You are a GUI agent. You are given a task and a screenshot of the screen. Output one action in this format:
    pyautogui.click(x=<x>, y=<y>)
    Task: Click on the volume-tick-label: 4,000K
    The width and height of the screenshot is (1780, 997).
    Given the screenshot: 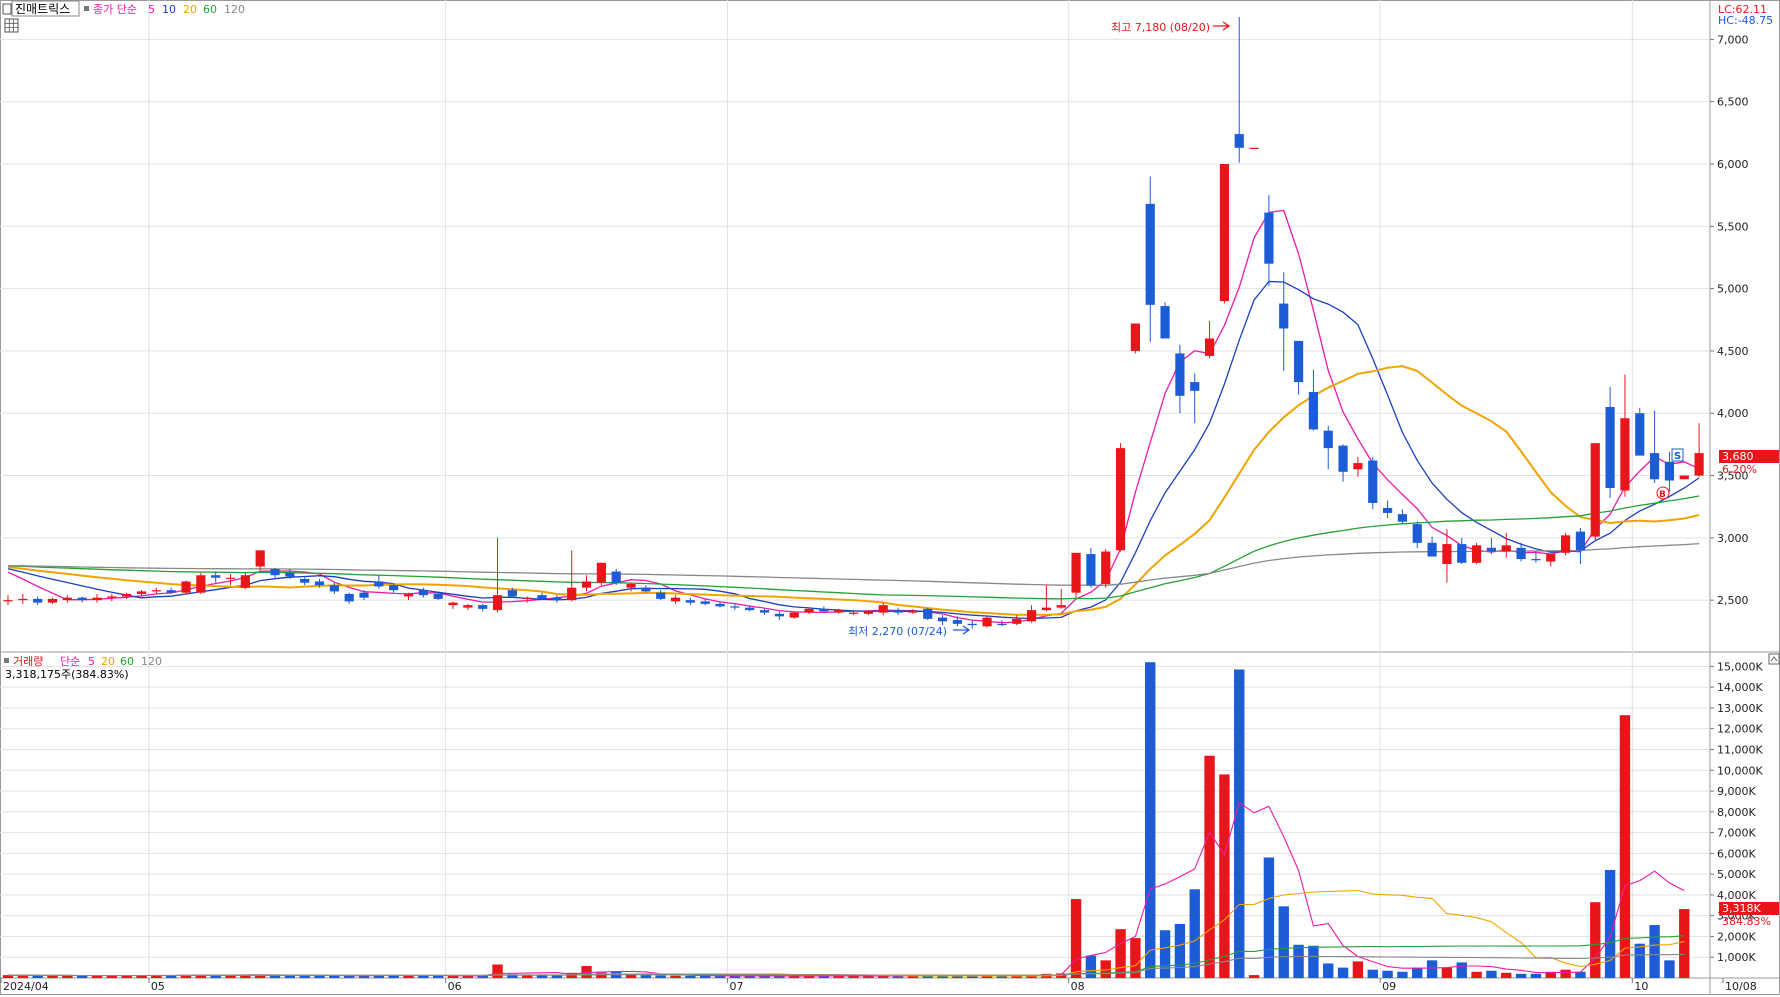 What is the action you would take?
    pyautogui.click(x=1736, y=895)
    